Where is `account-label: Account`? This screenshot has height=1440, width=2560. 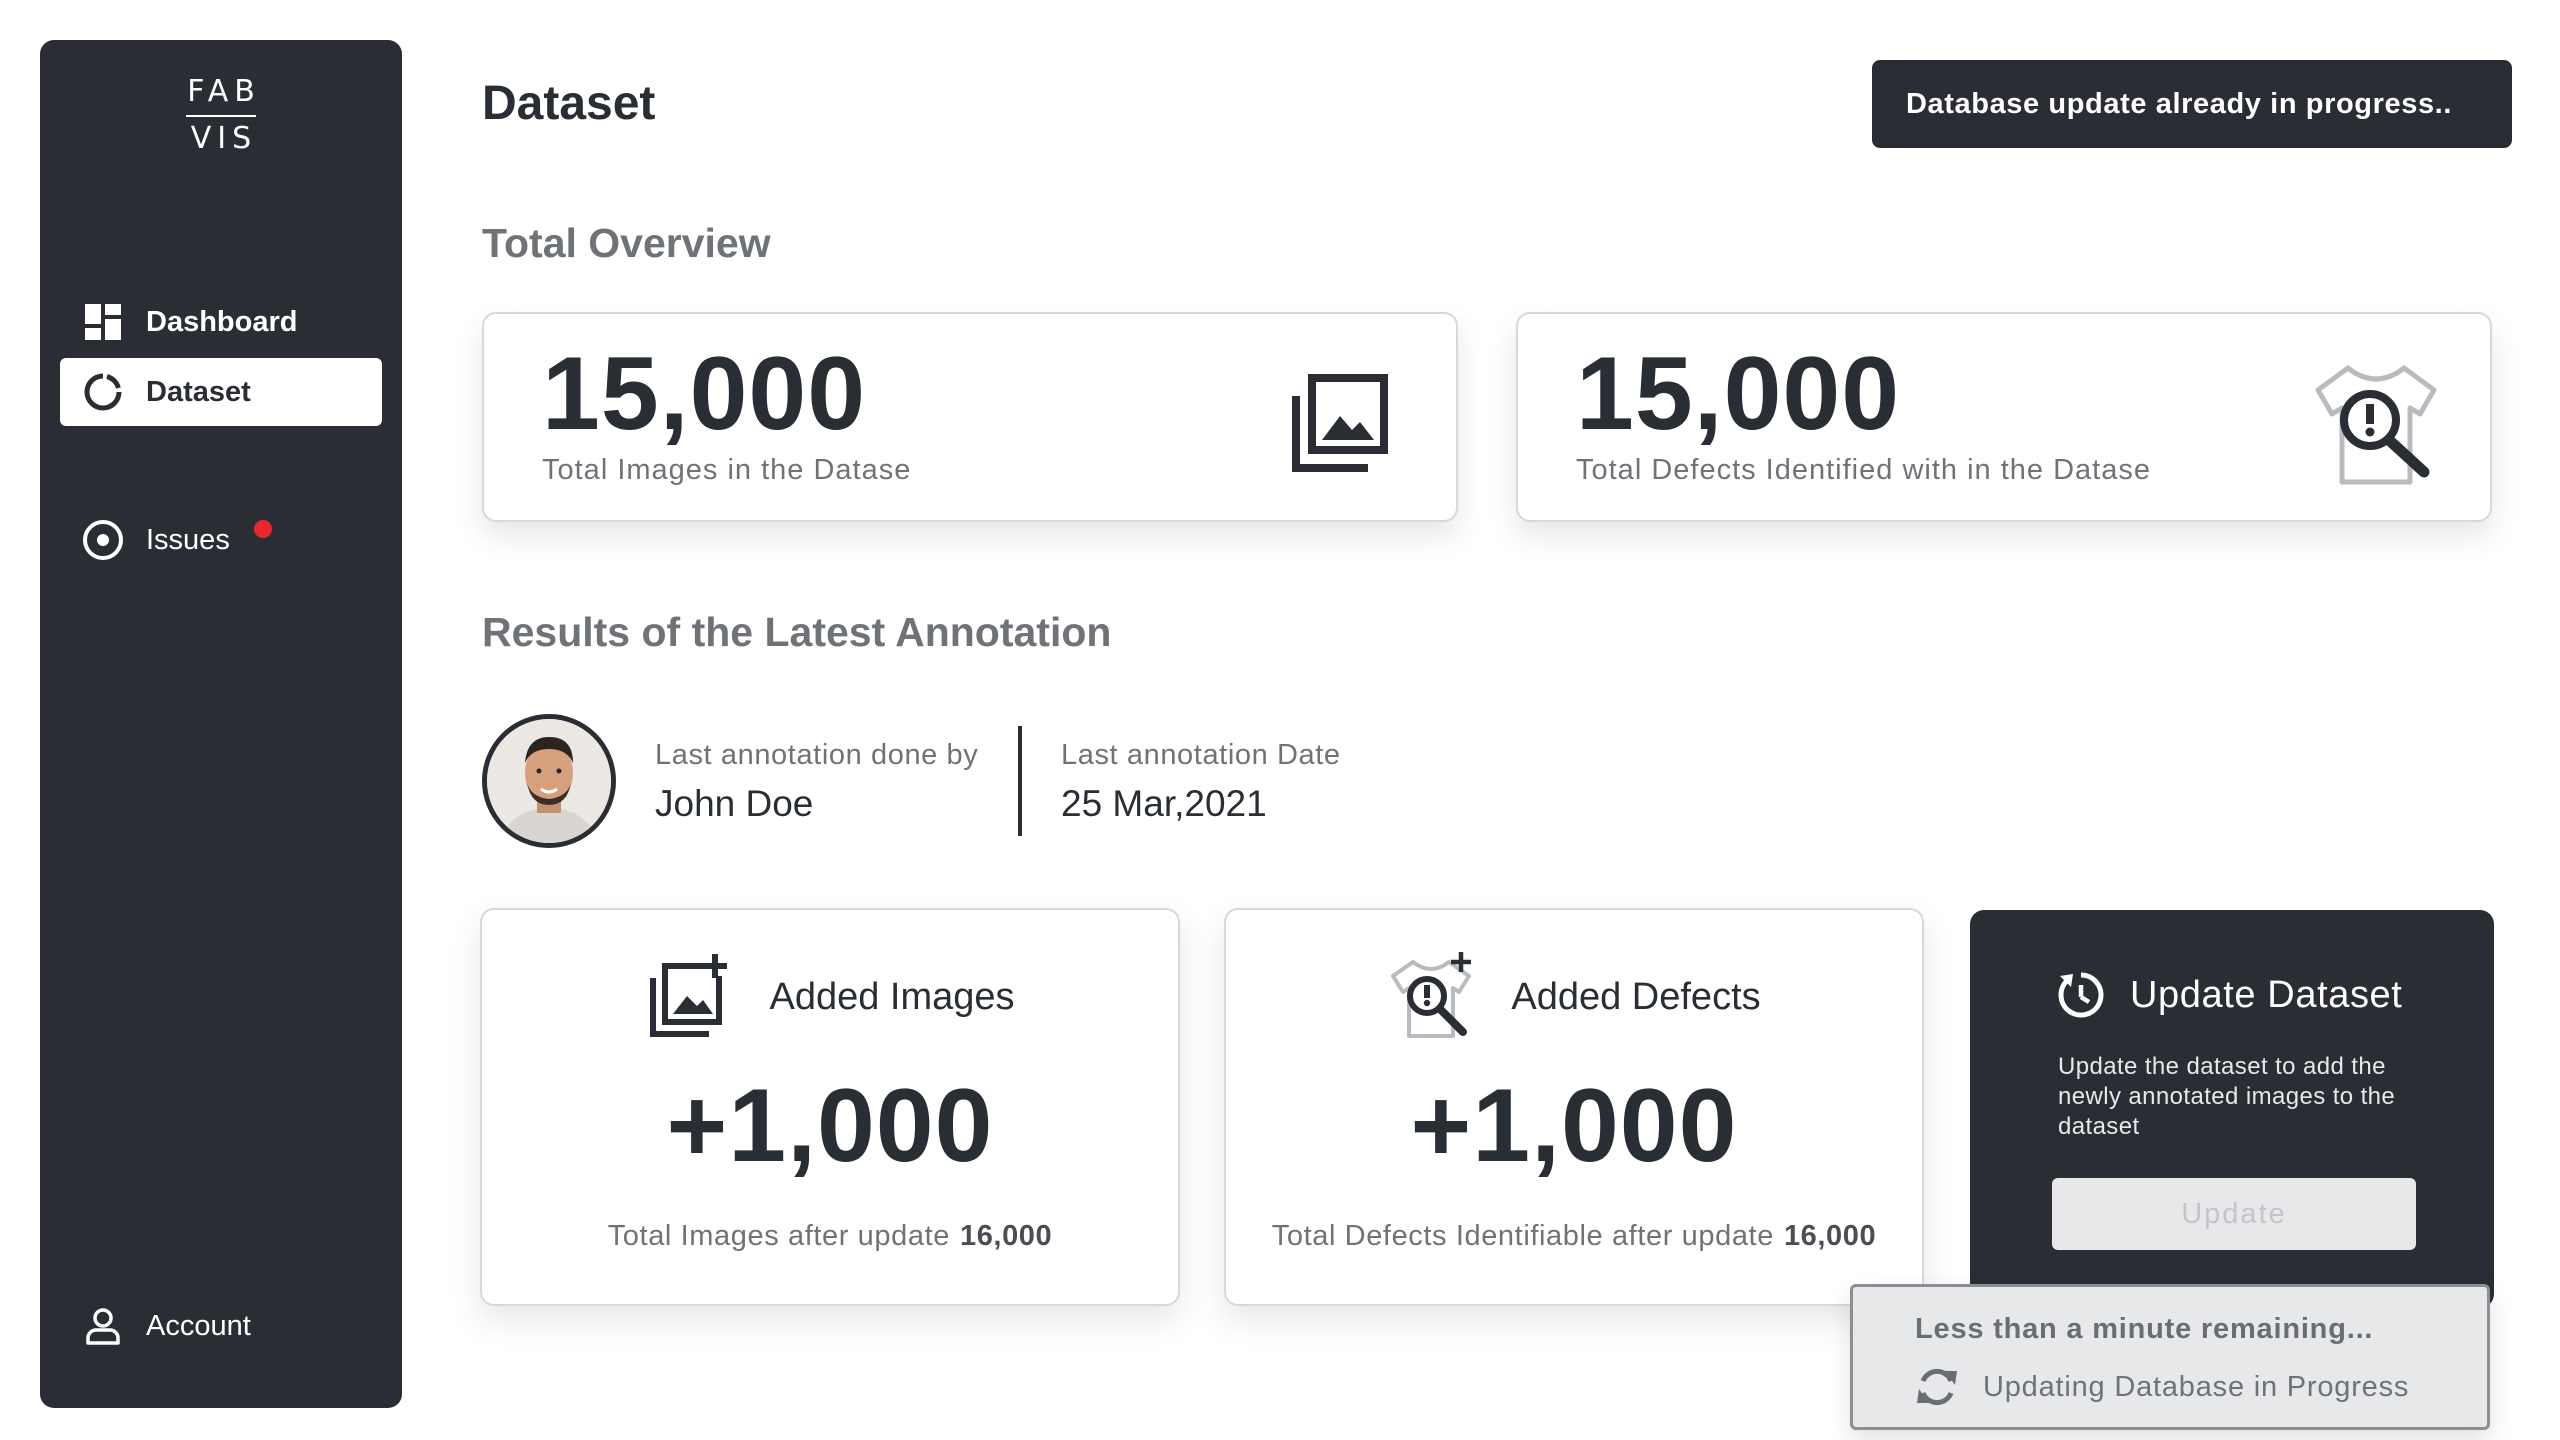
account-label: Account is located at coordinates (198, 1325).